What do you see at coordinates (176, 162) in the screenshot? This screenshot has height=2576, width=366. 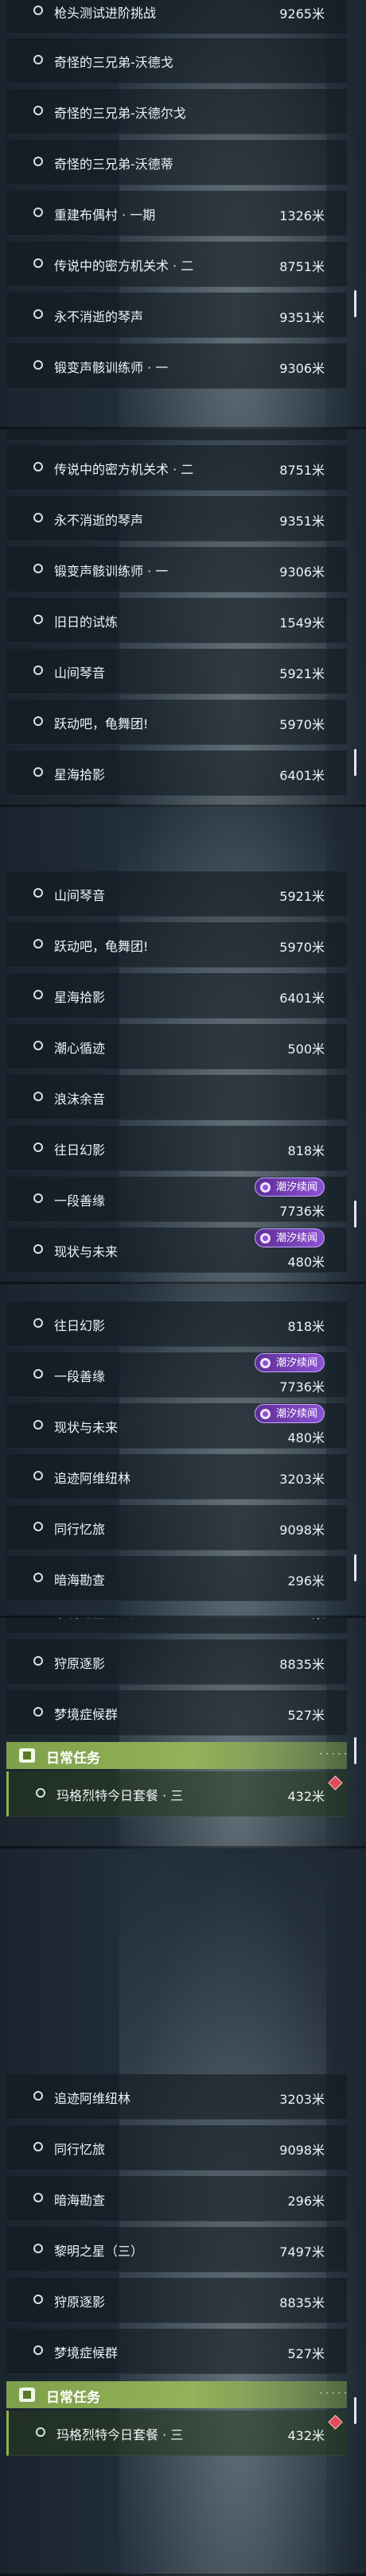 I see `quest-row: 奇怪的三兄弟-沃德蒂` at bounding box center [176, 162].